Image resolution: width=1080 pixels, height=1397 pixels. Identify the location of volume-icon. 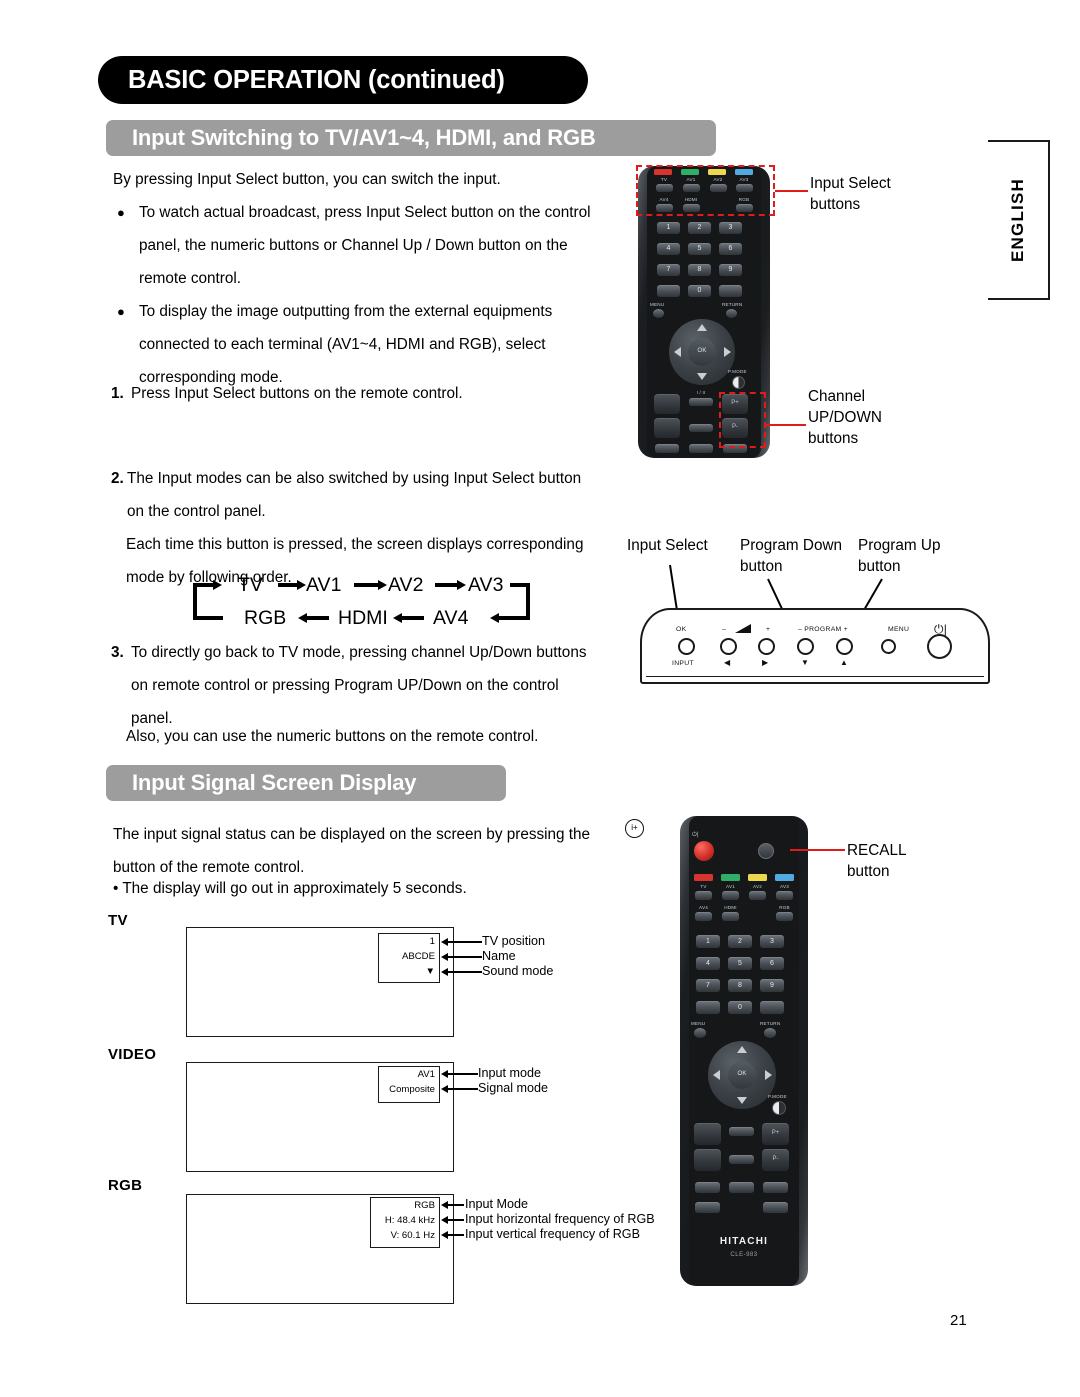
(743, 628).